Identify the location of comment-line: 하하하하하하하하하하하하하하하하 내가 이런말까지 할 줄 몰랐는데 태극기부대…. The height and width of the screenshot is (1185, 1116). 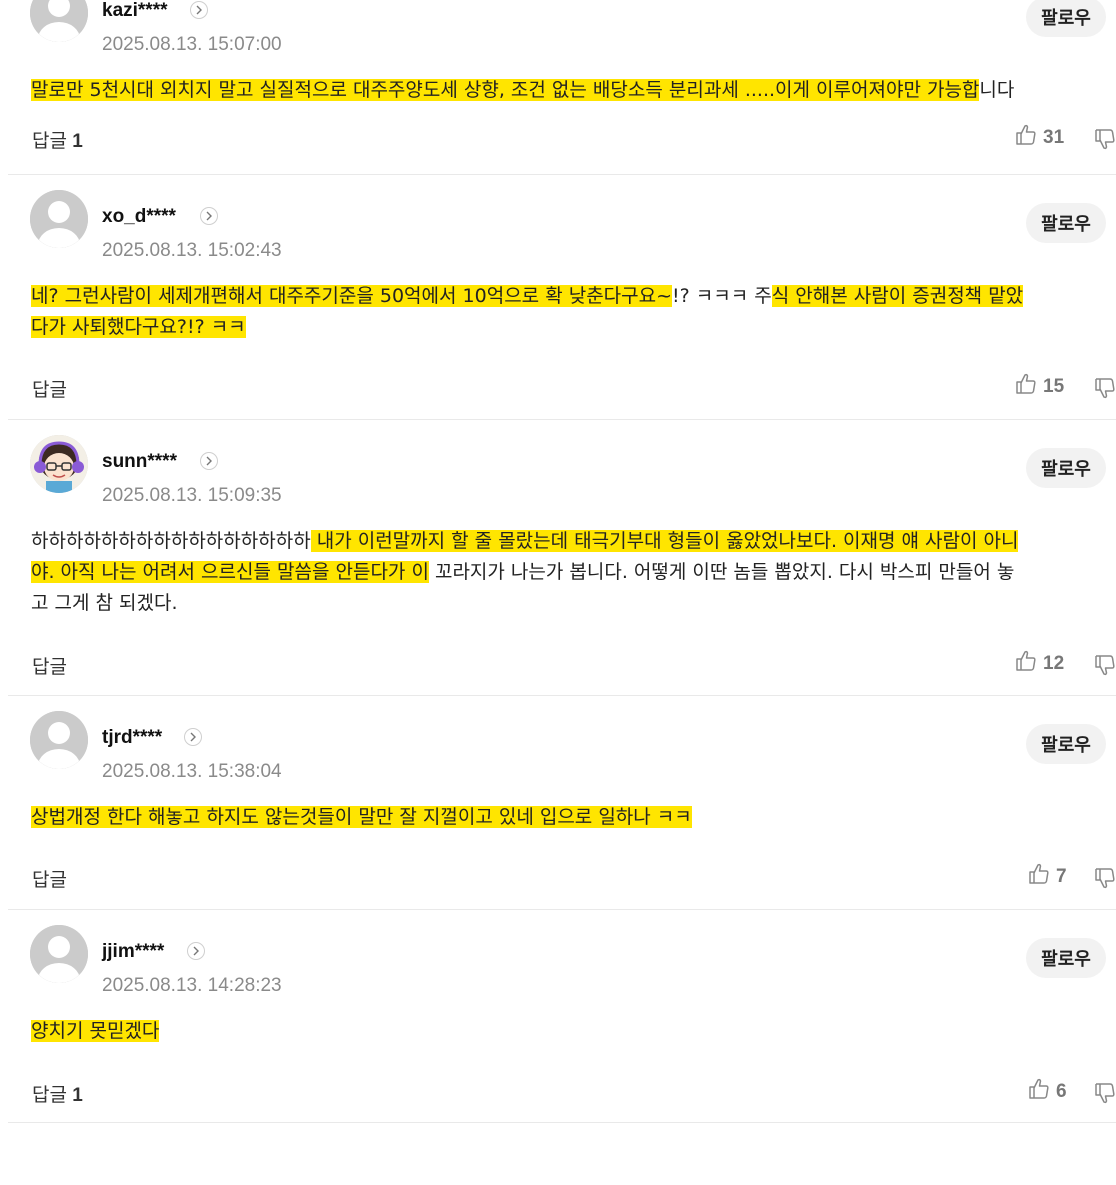
(571, 541).